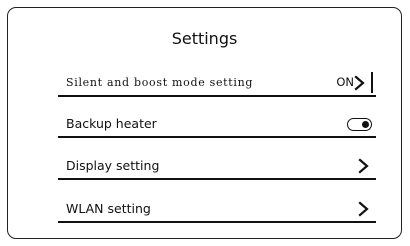 The width and height of the screenshot is (410, 246). Describe the element at coordinates (365, 124) in the screenshot. I see `toggle-knob` at that location.